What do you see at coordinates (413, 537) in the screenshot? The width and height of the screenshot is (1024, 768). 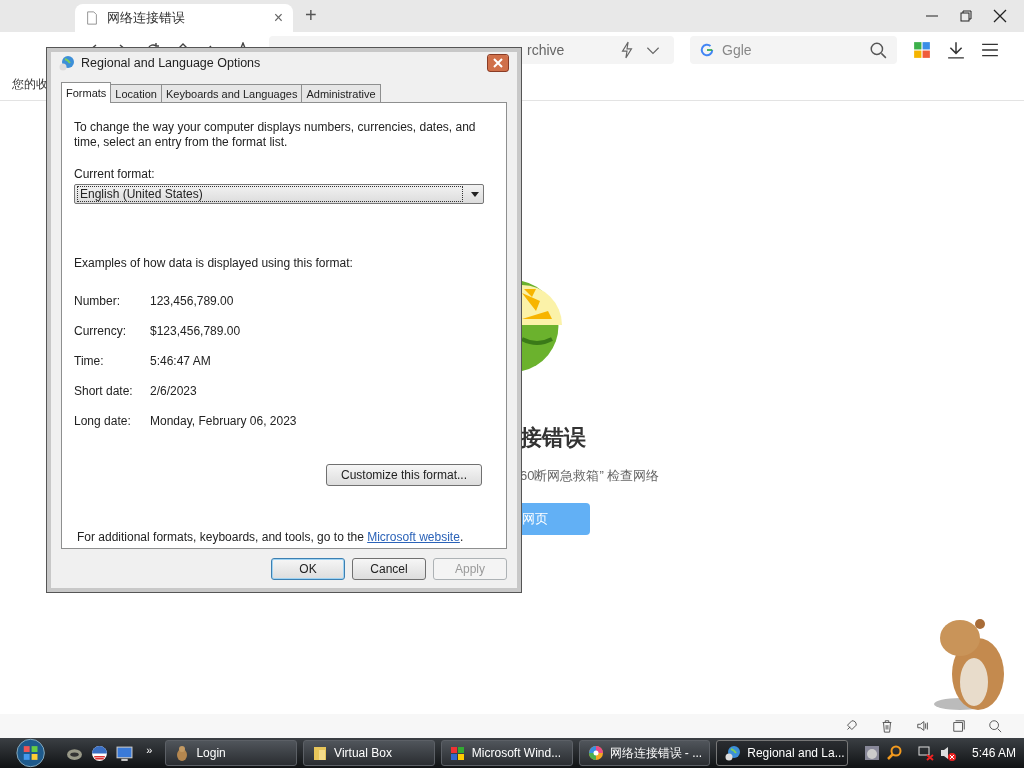 I see `microsoft-link: Microsoft website` at bounding box center [413, 537].